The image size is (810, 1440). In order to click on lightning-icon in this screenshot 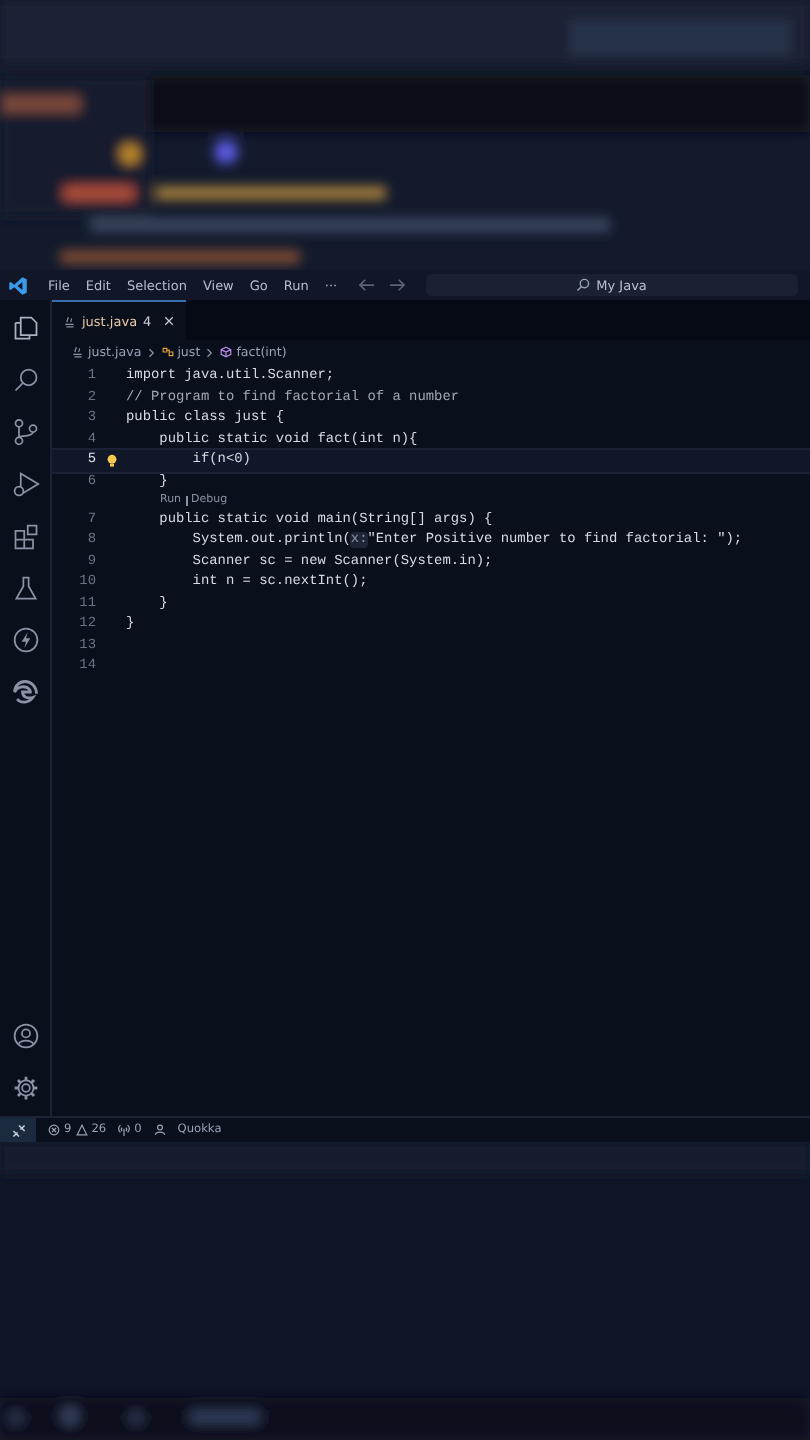, I will do `click(25, 640)`.